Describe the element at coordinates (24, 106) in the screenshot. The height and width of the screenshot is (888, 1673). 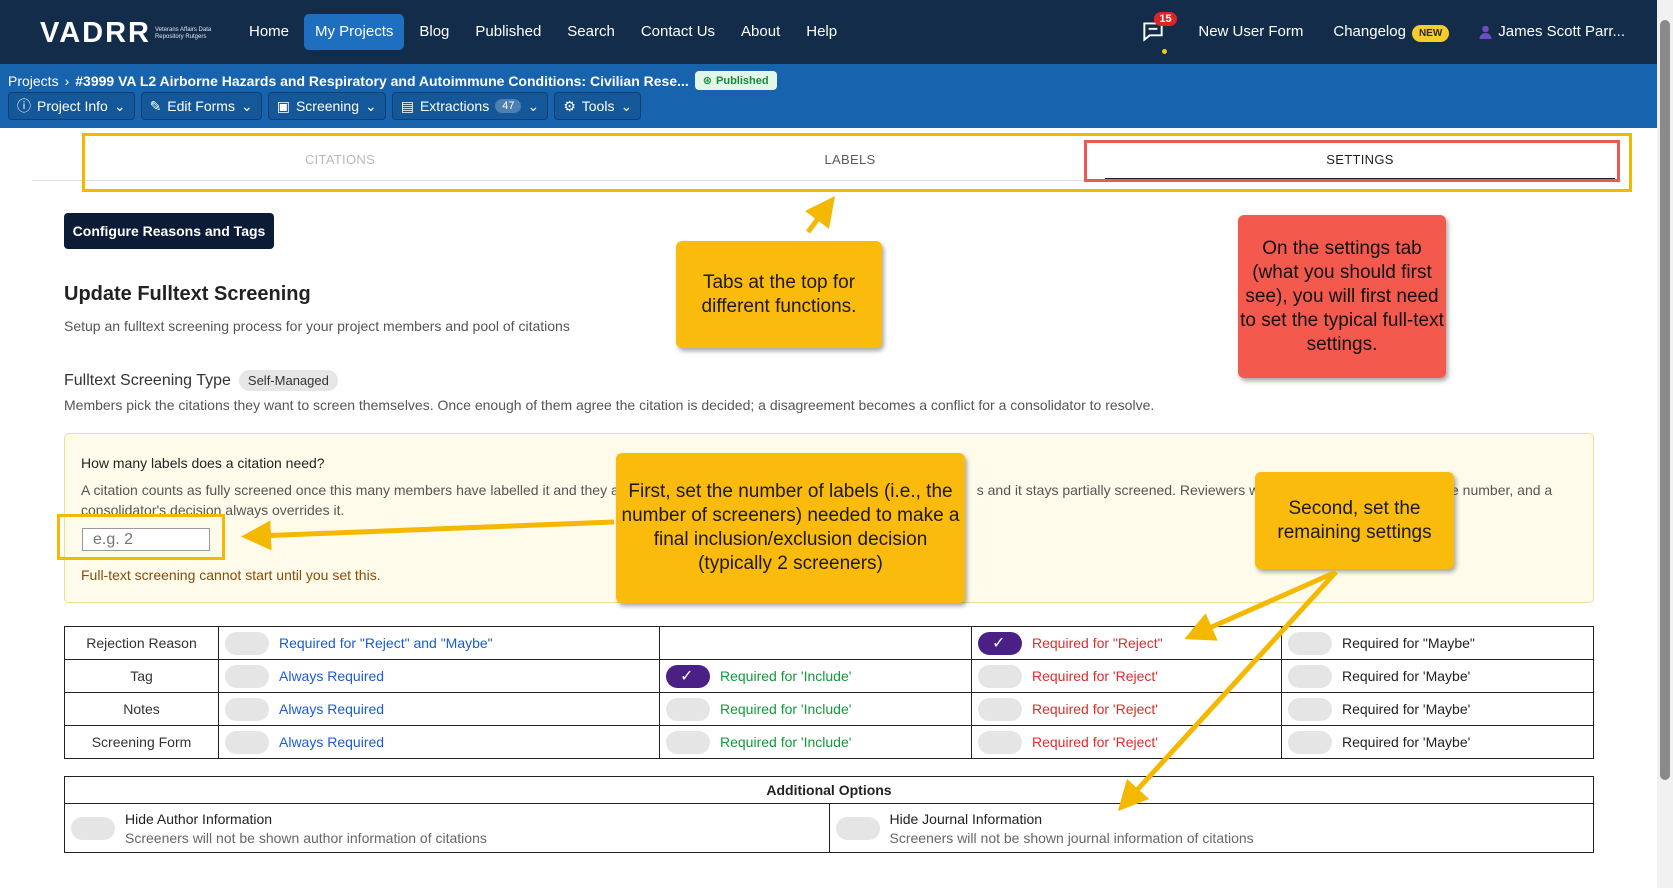
I see `info-icon: ⓘ` at that location.